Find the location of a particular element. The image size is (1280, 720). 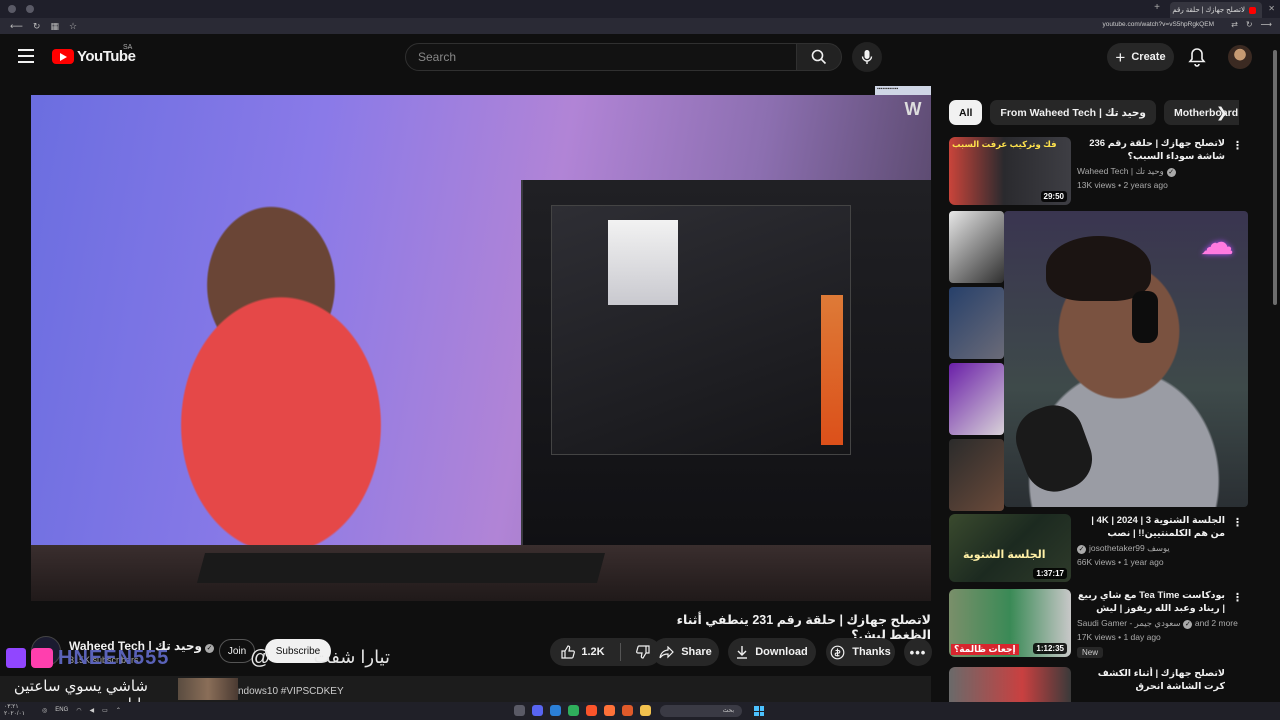

window-menu-icon is located at coordinates (12, 9).